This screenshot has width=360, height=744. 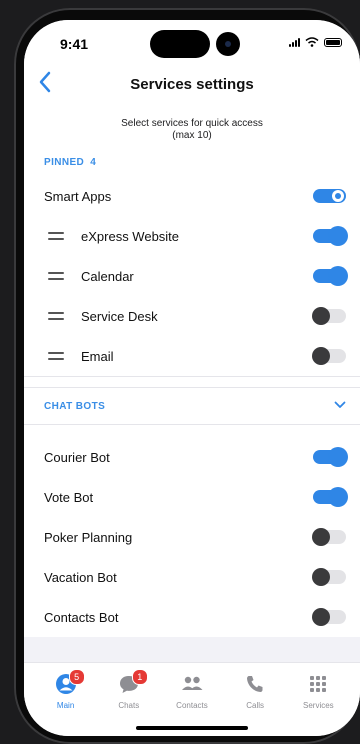 I want to click on tab-label: Contacts, so click(x=192, y=705).